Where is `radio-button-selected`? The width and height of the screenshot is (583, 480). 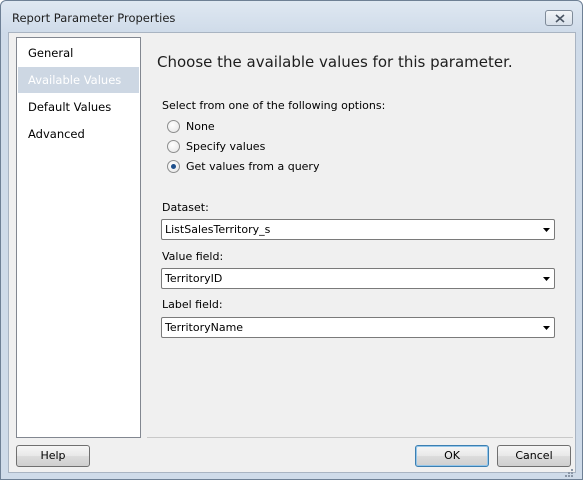
radio-button-selected is located at coordinates (173, 166).